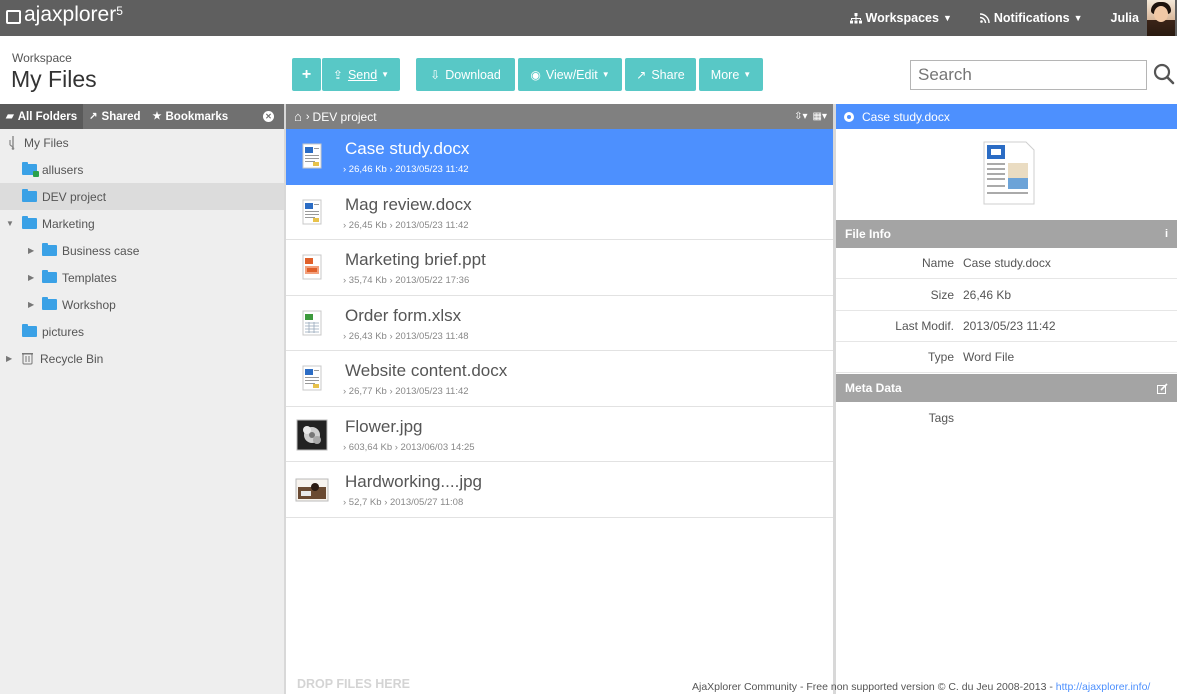 The height and width of the screenshot is (694, 1177). Describe the element at coordinates (74, 196) in the screenshot. I see `tree-item-label: DEV project` at that location.